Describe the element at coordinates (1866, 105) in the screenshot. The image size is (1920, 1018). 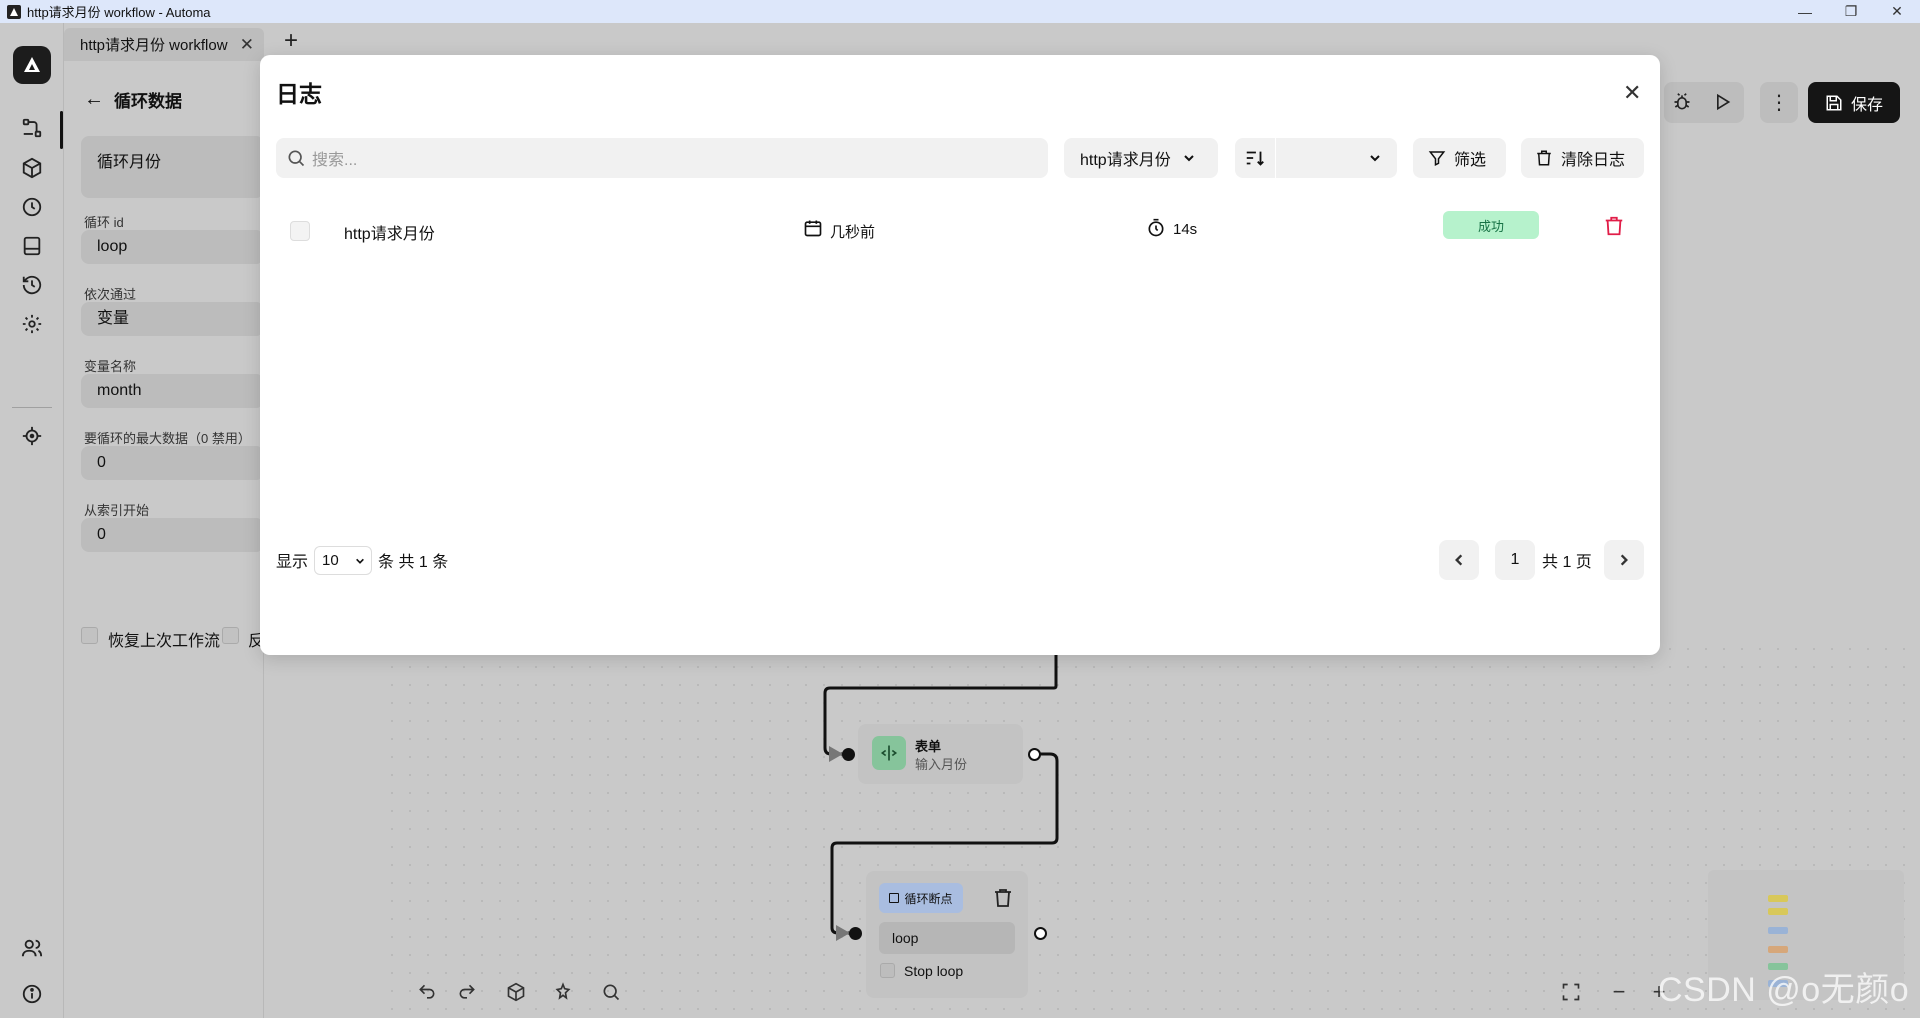
I see `save-button-label: 保存` at that location.